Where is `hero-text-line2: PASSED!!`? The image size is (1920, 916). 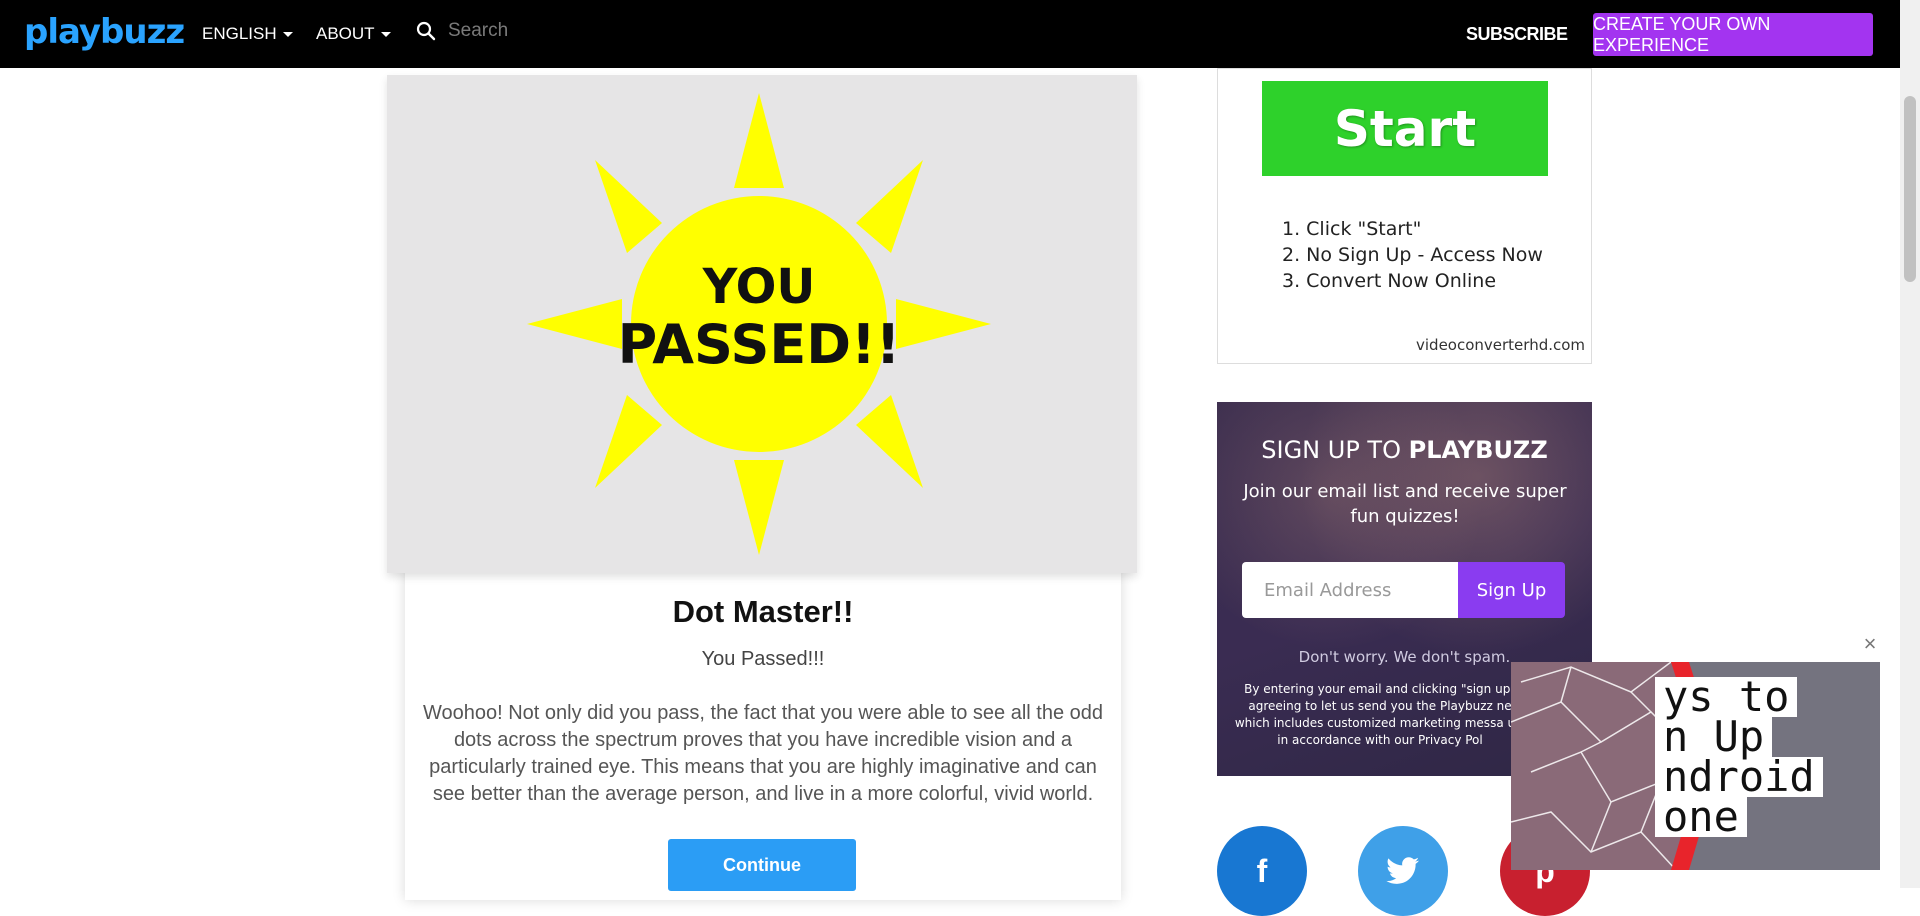 hero-text-line2: PASSED!! is located at coordinates (759, 344).